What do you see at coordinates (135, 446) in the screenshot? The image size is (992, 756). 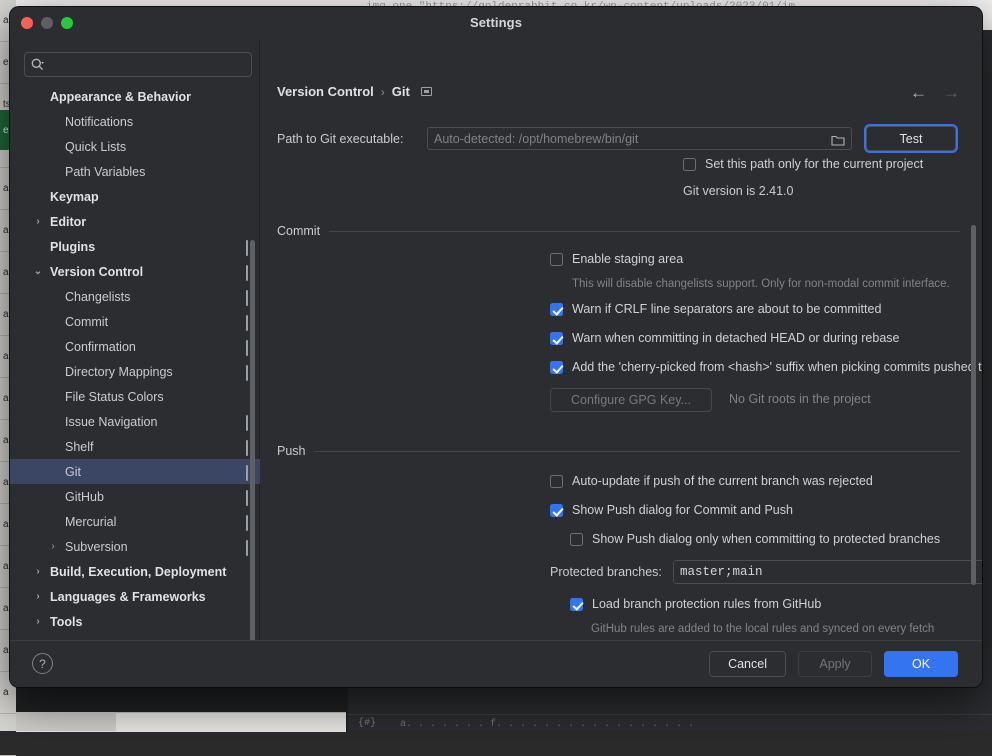 I see `sidebar-item-shelf: Shelf` at bounding box center [135, 446].